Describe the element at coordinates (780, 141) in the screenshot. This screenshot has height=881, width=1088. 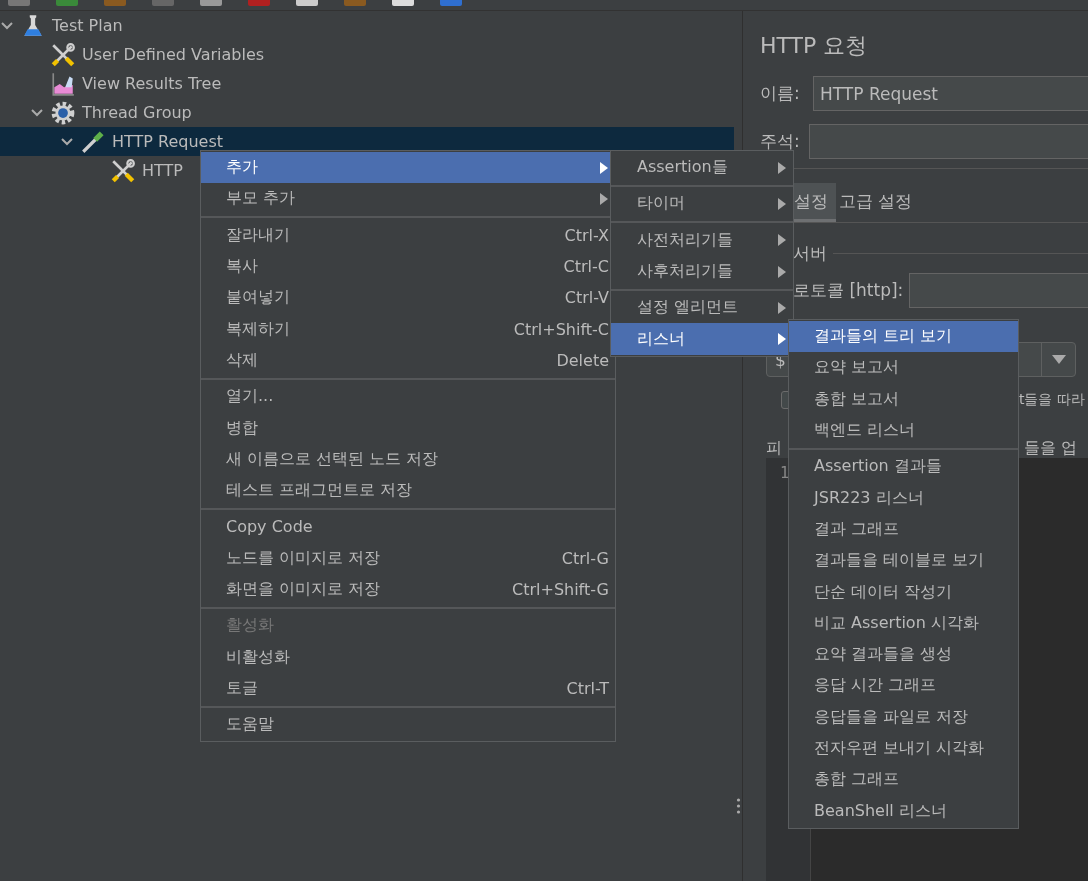
I see `field-label: 주석:` at that location.